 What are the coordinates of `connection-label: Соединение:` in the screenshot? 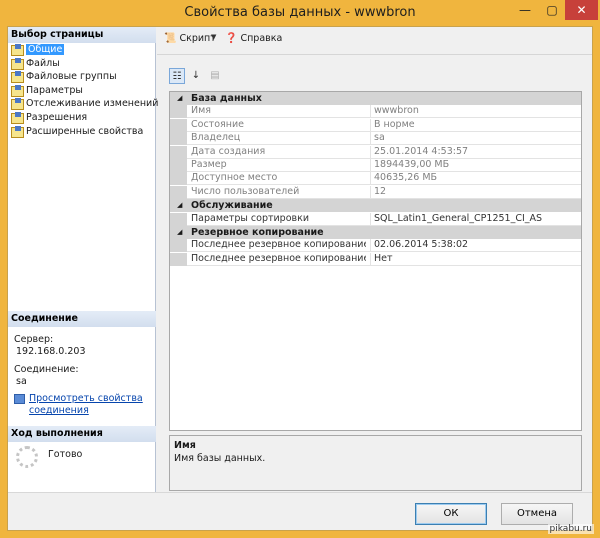 It's located at (46, 369).